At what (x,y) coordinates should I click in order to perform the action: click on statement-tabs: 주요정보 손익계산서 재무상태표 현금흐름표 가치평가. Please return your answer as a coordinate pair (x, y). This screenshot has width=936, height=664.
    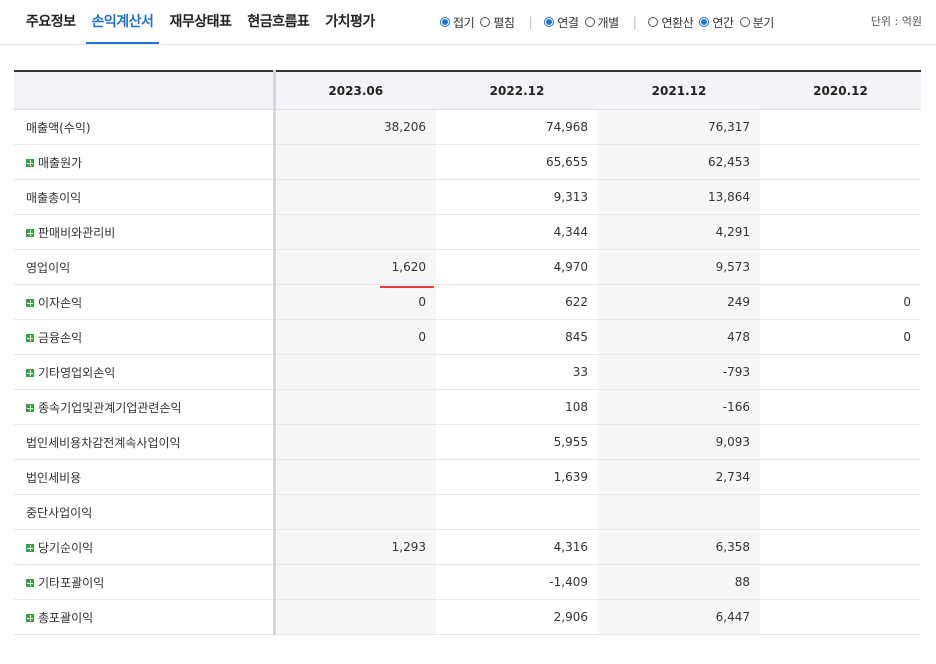
    Looking at the image, I should click on (202, 22).